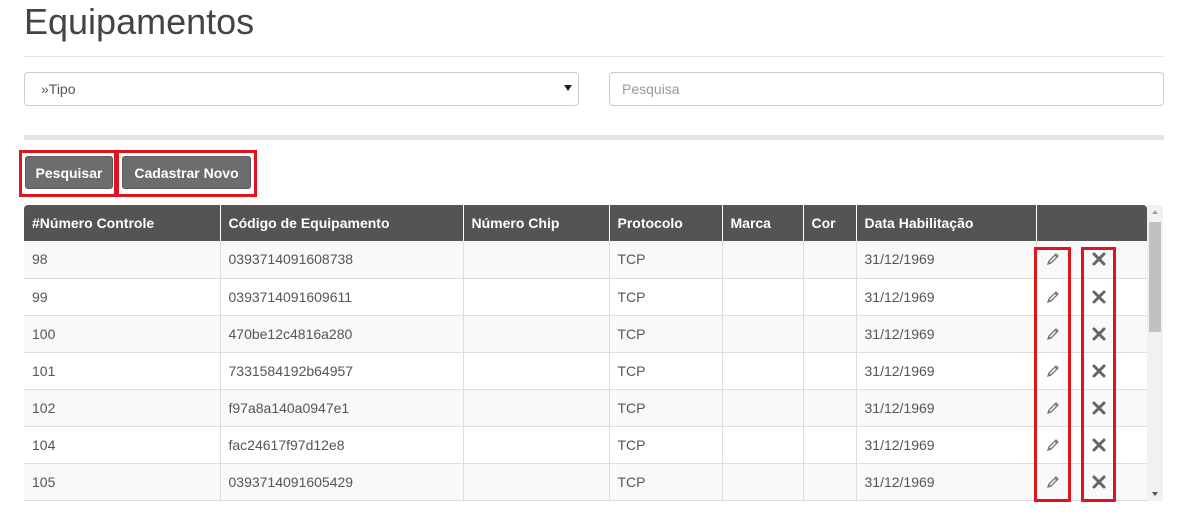 The image size is (1177, 521). I want to click on column-header: #Número Controle, so click(122, 223).